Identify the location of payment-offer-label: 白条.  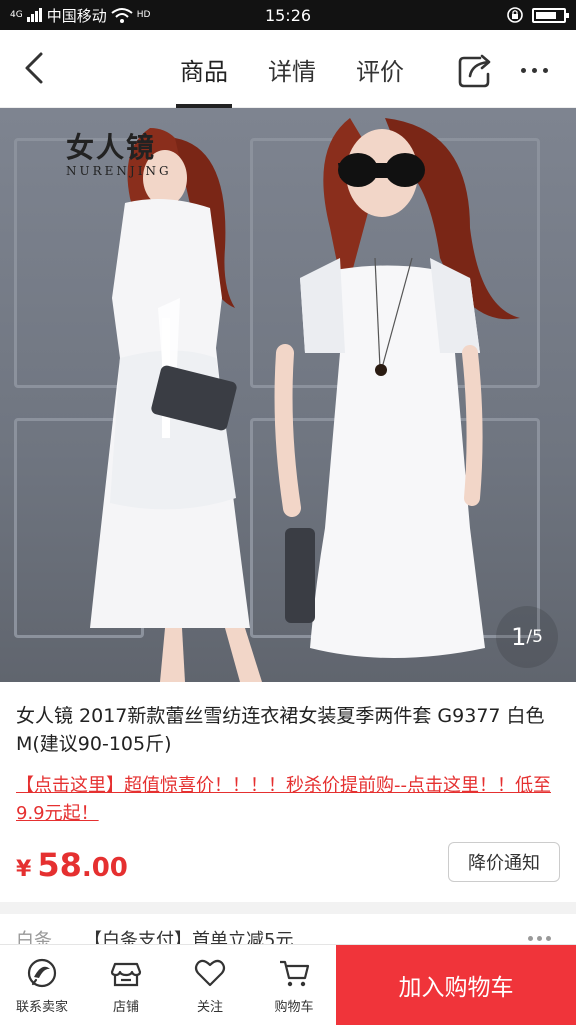
(34, 938).